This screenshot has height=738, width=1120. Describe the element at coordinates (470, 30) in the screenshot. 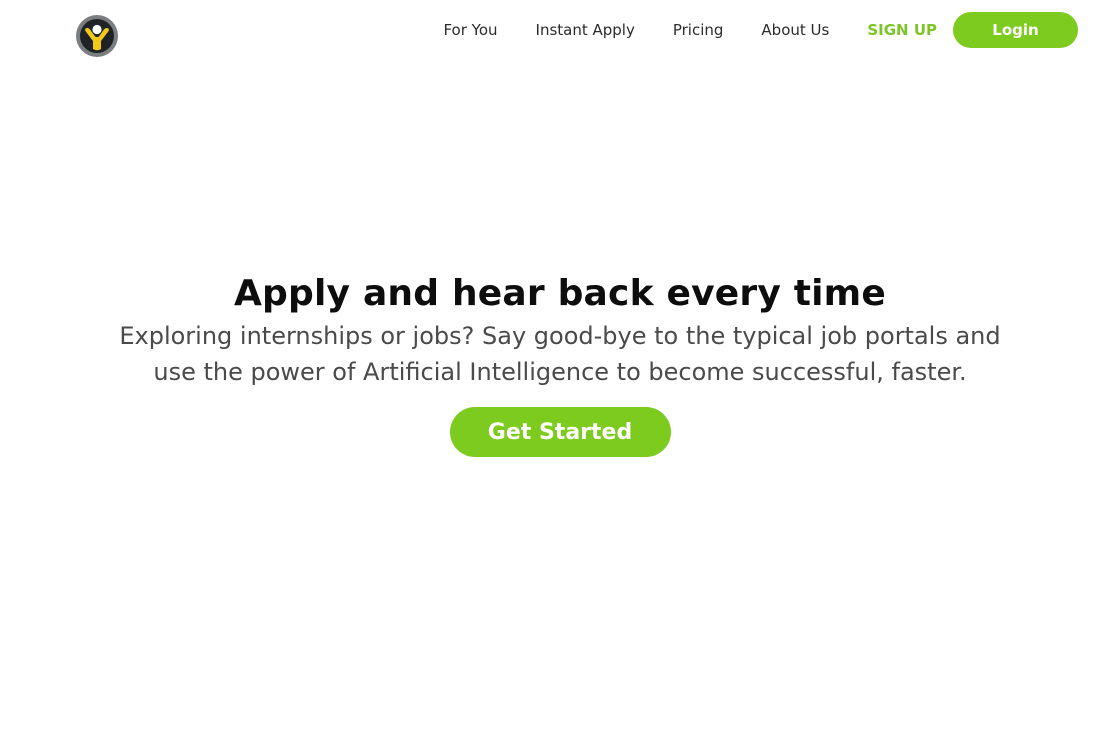

I see `nav-link-for-you: For You` at that location.